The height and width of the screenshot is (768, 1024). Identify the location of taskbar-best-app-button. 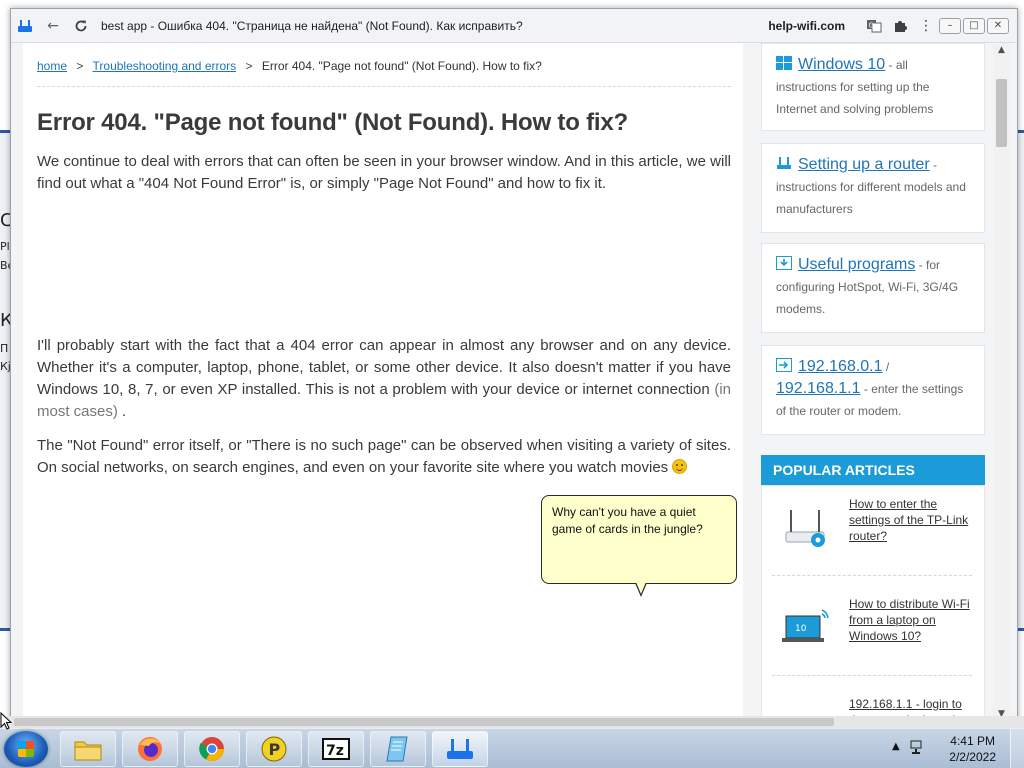
(460, 749).